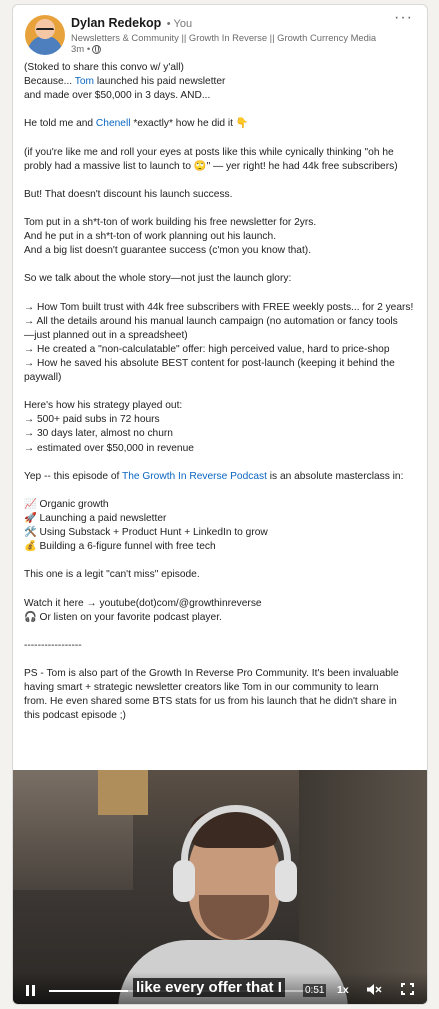  What do you see at coordinates (66, 504) in the screenshot?
I see `post-text-segment: 📈 Organic growth` at bounding box center [66, 504].